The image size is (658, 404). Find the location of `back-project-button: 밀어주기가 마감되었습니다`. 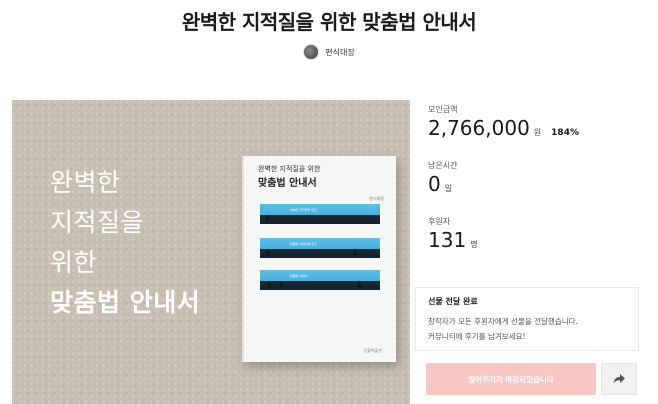

back-project-button: 밀어주기가 마감되었습니다 is located at coordinates (511, 379).